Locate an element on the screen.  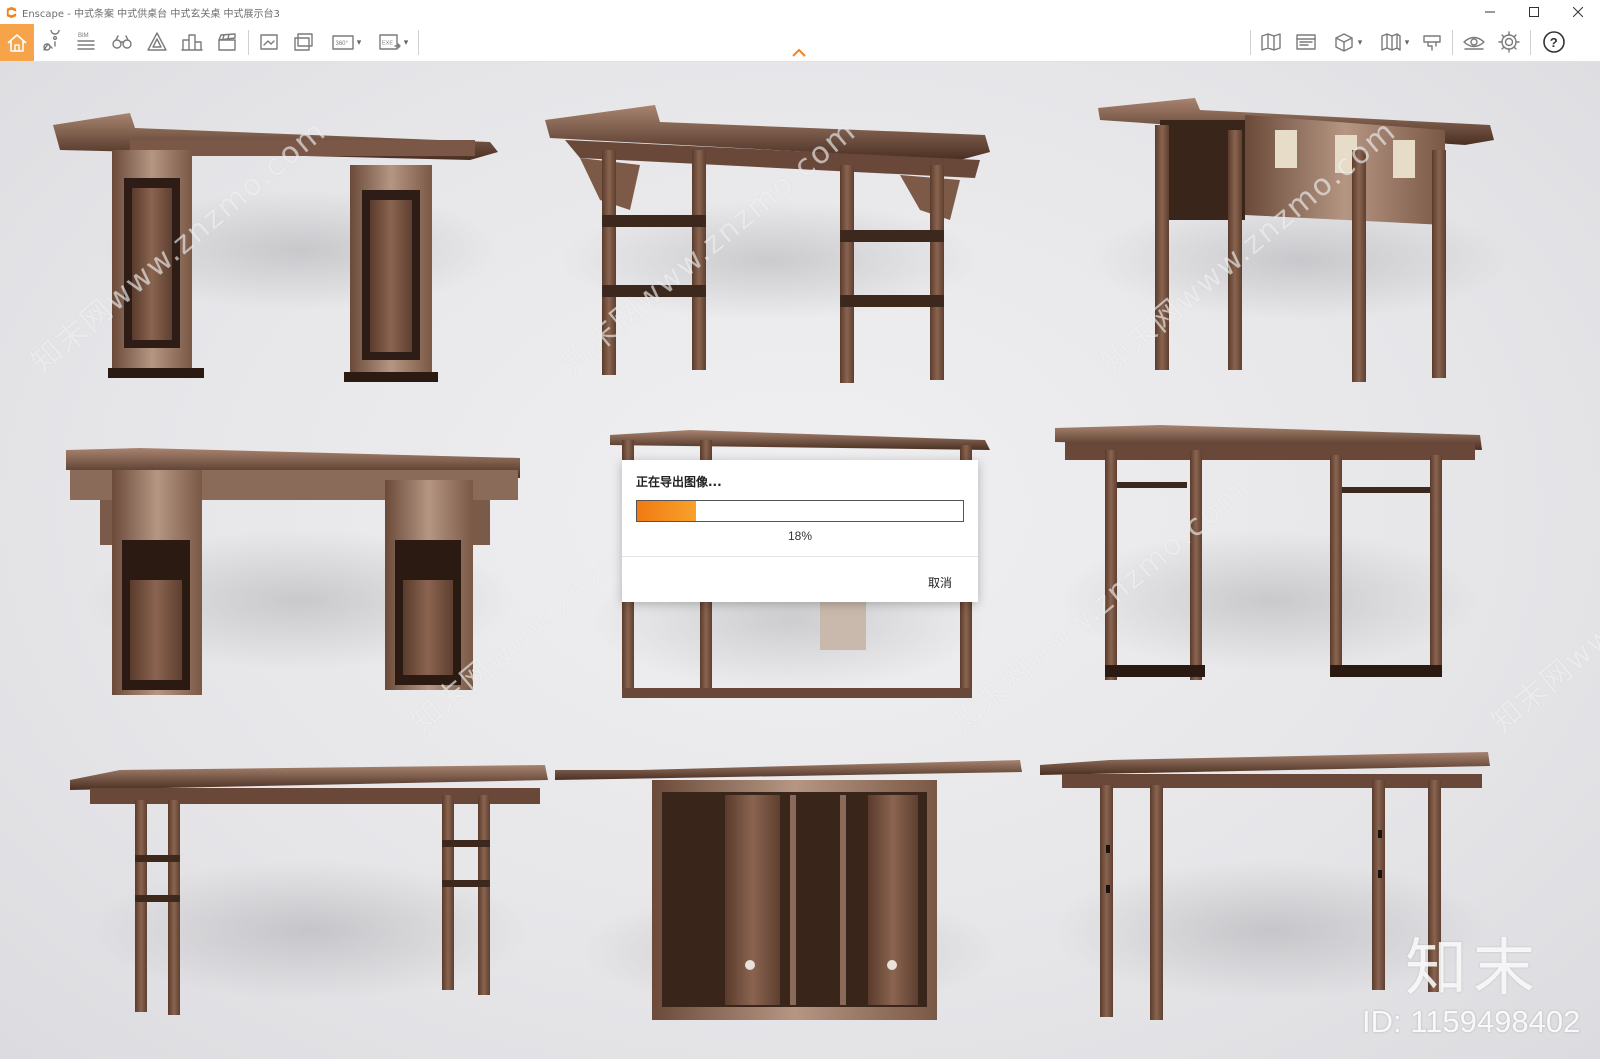
camera-position-button is located at coordinates (52, 42).